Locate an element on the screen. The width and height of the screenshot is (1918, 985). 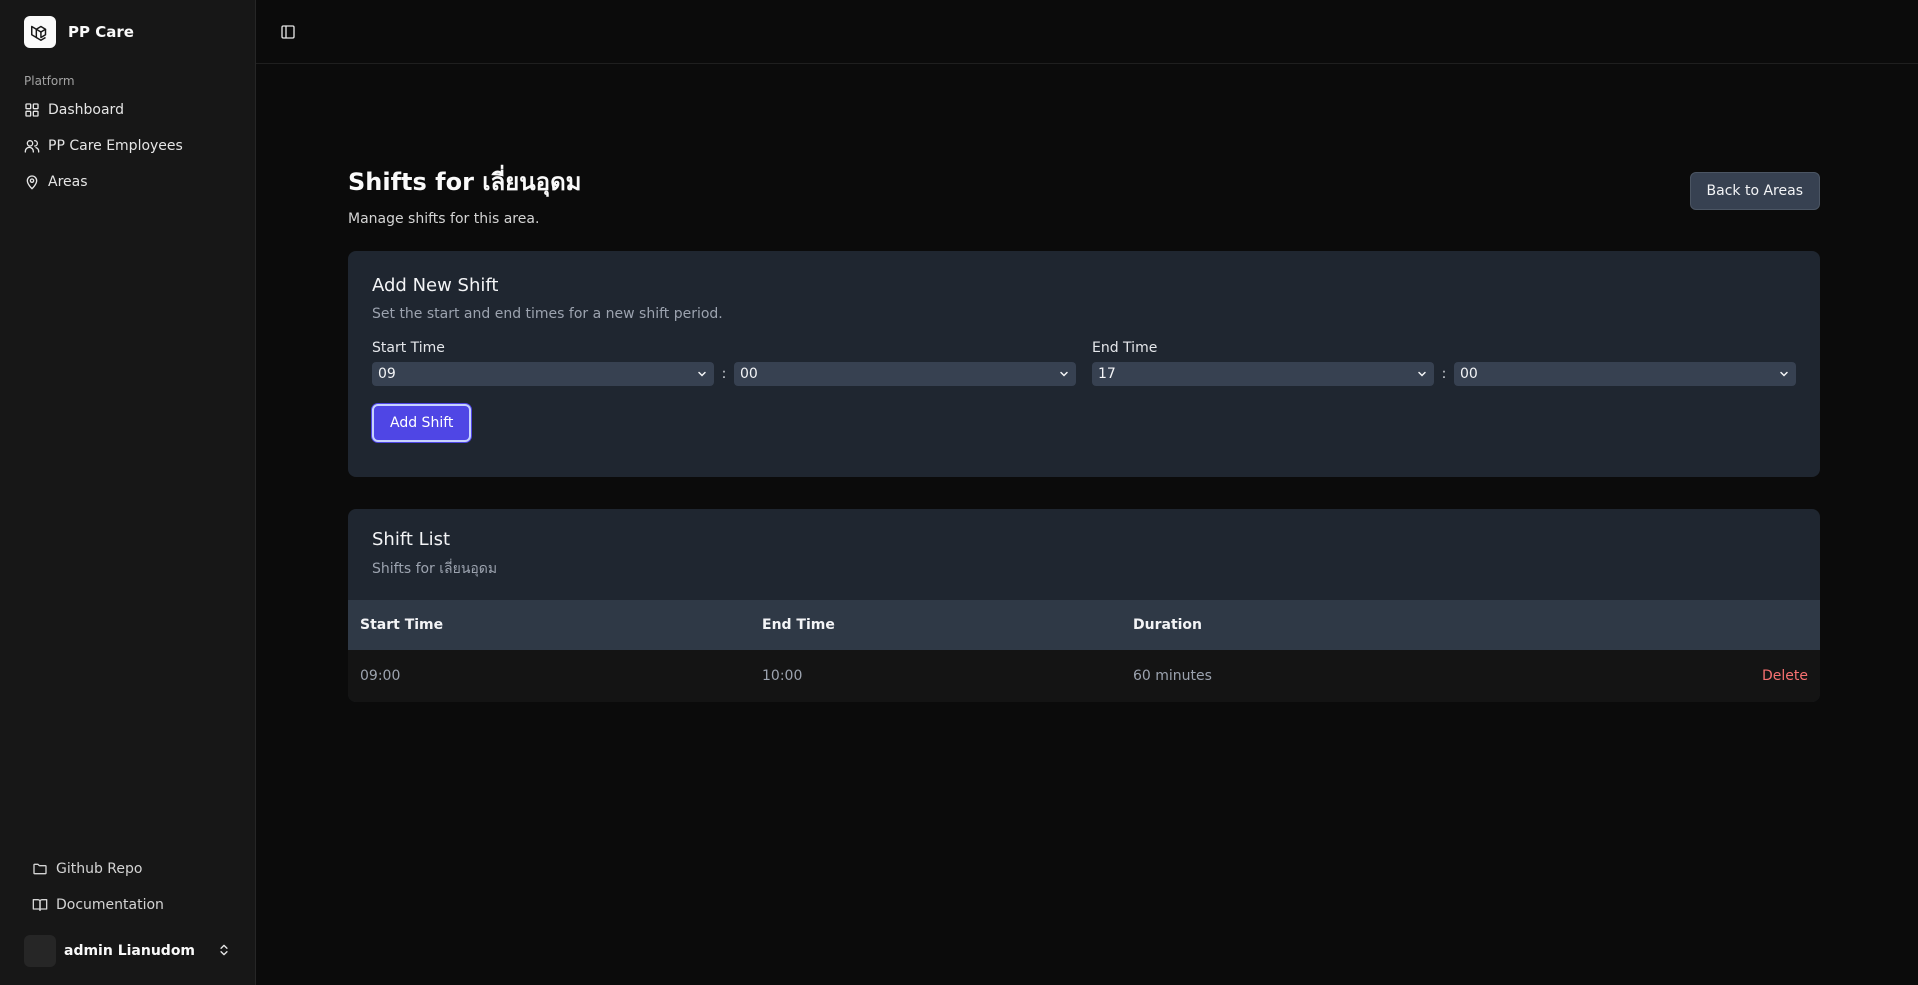
brand: PP Care is located at coordinates (127, 32).